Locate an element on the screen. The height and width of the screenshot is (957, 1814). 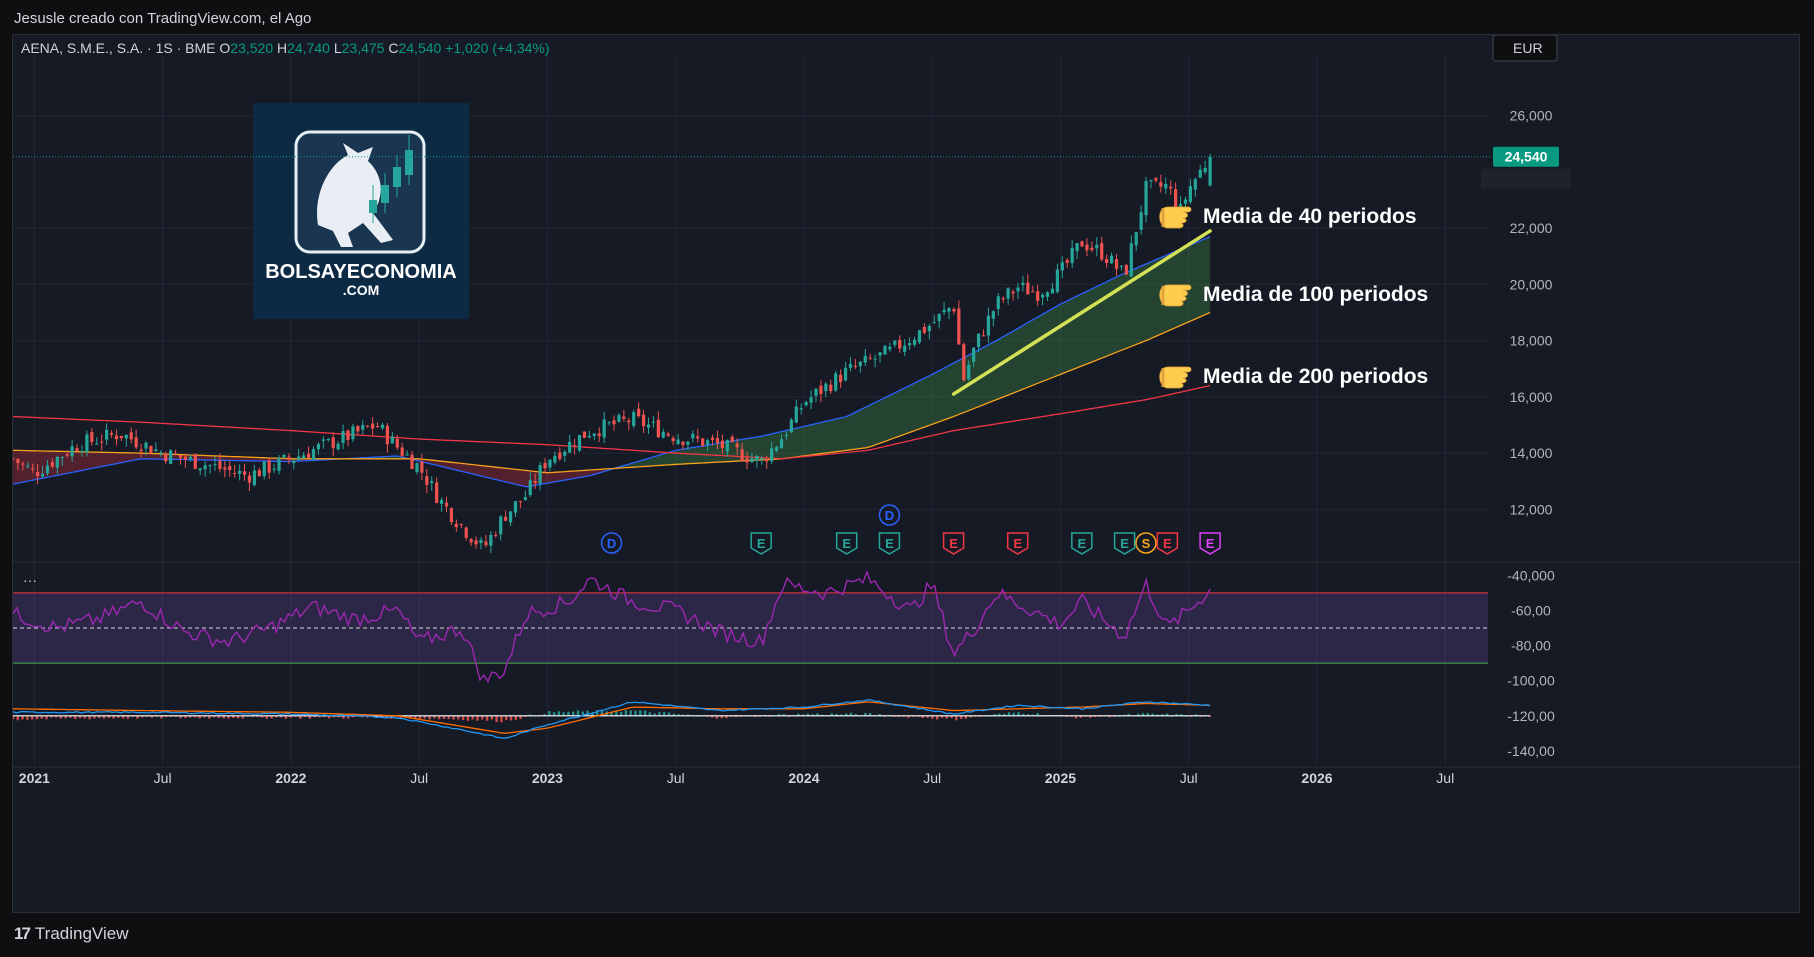
annotation-1: Media de 40 periodos is located at coordinates (1288, 217).